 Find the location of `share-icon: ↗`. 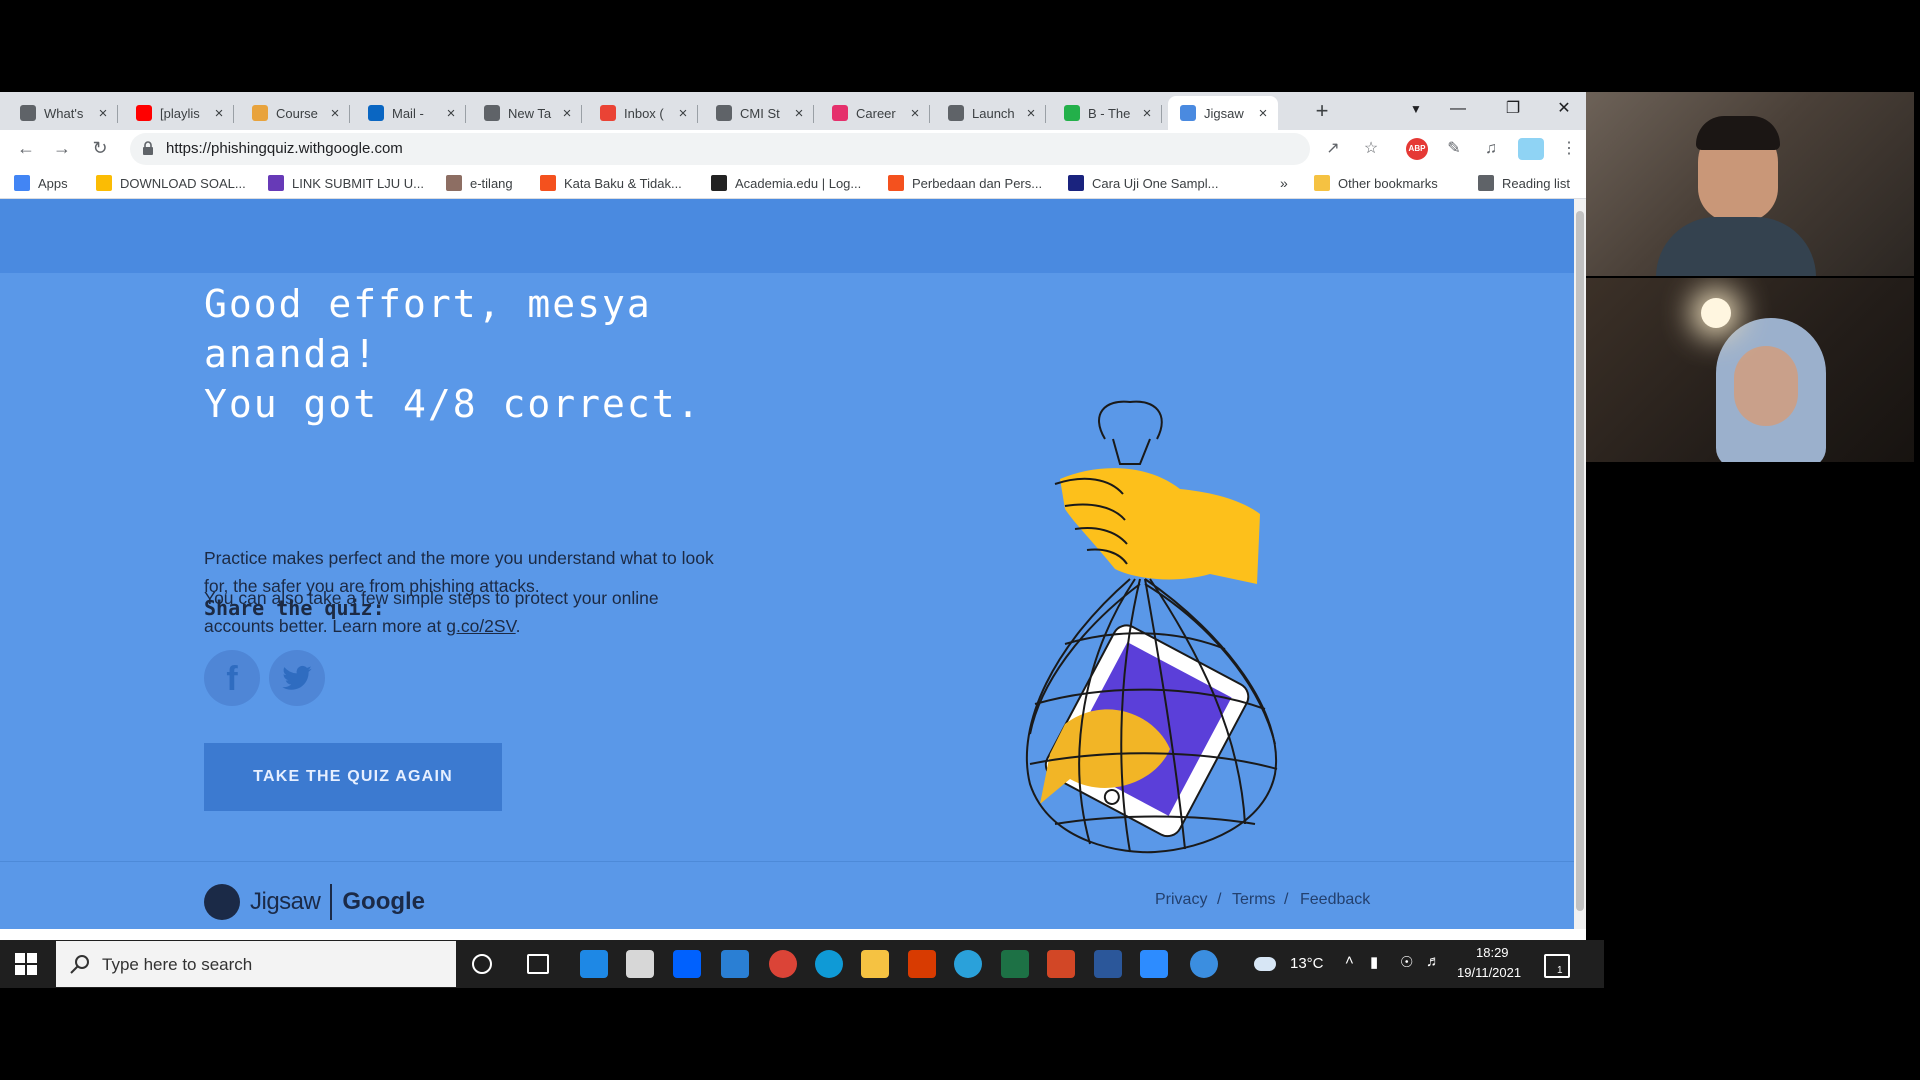

share-icon: ↗ is located at coordinates (1333, 149).